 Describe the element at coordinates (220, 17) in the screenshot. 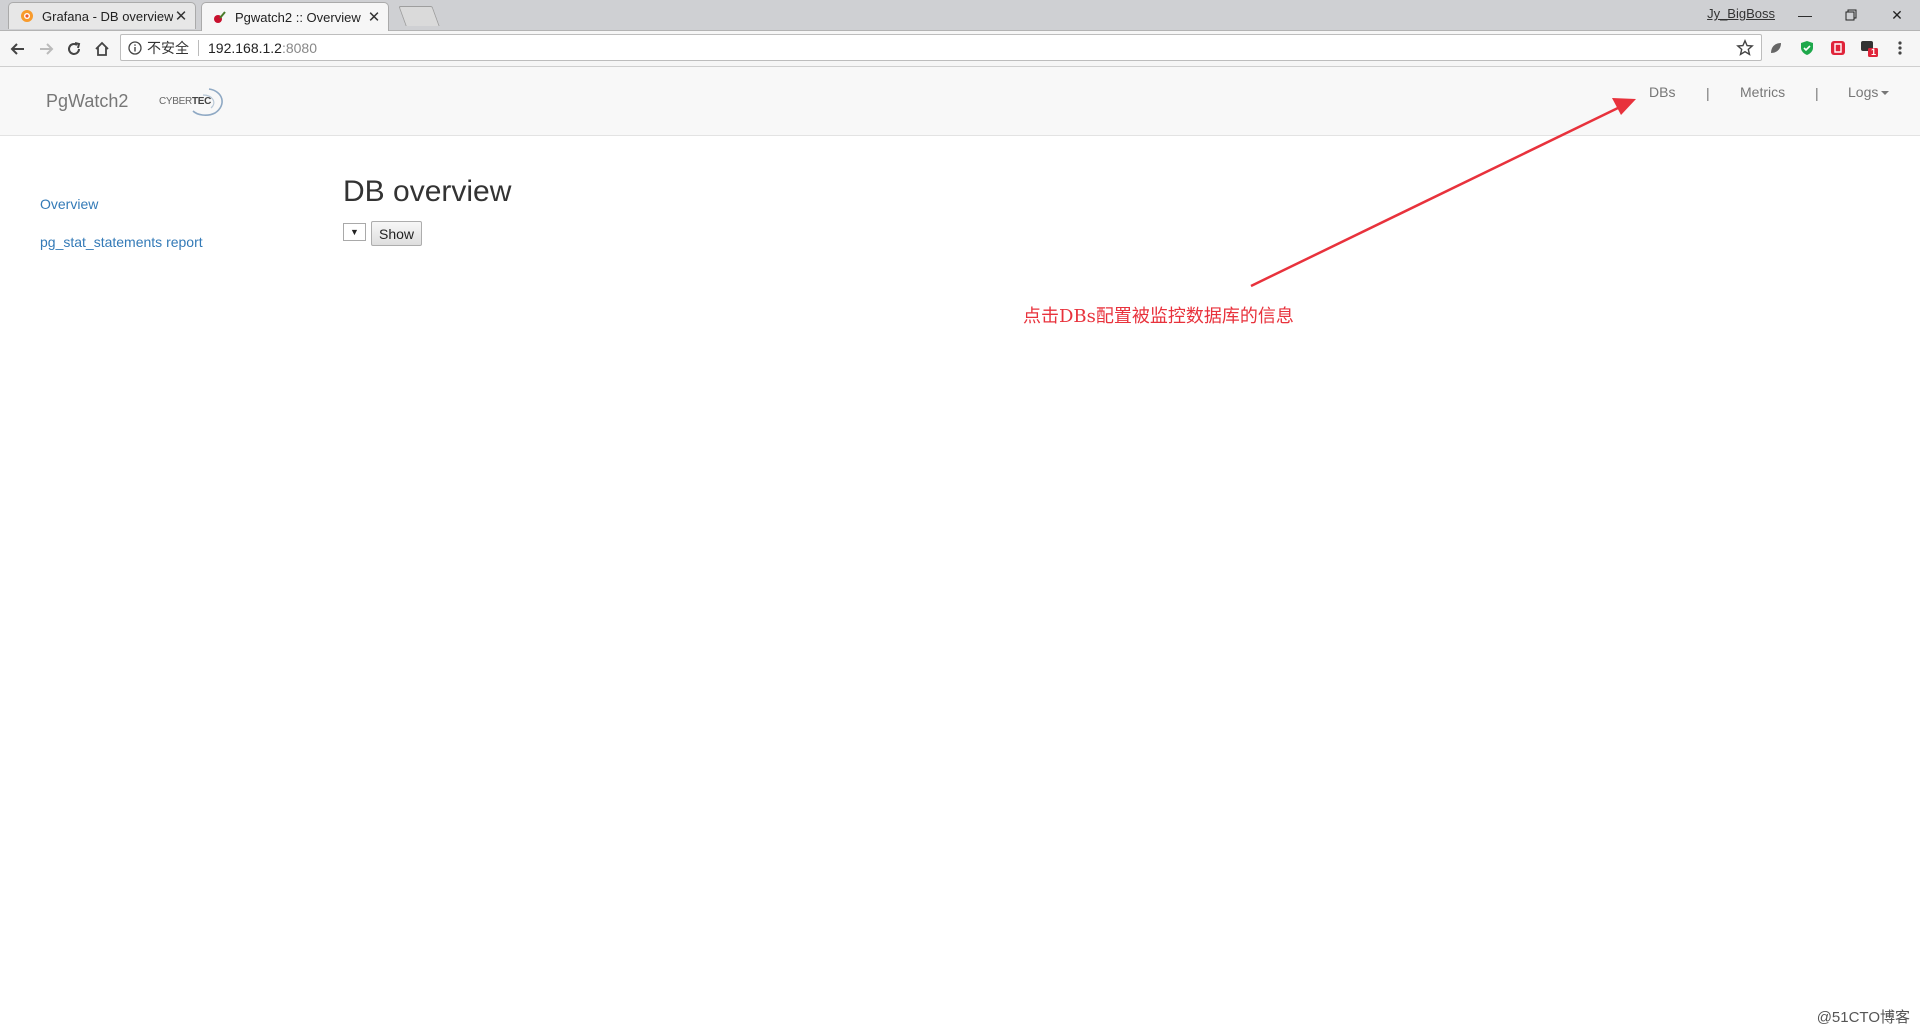

I see `pgwatch-icon` at that location.